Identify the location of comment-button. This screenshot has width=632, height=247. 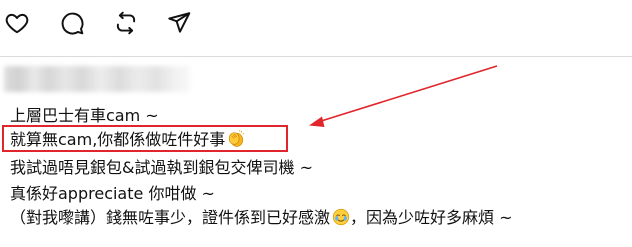
(72, 23).